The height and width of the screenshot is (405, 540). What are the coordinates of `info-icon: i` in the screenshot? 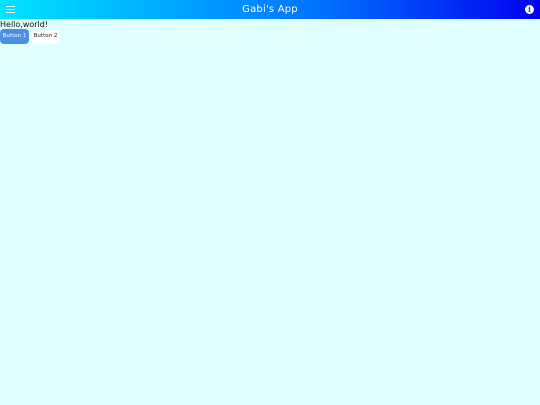 It's located at (529, 9).